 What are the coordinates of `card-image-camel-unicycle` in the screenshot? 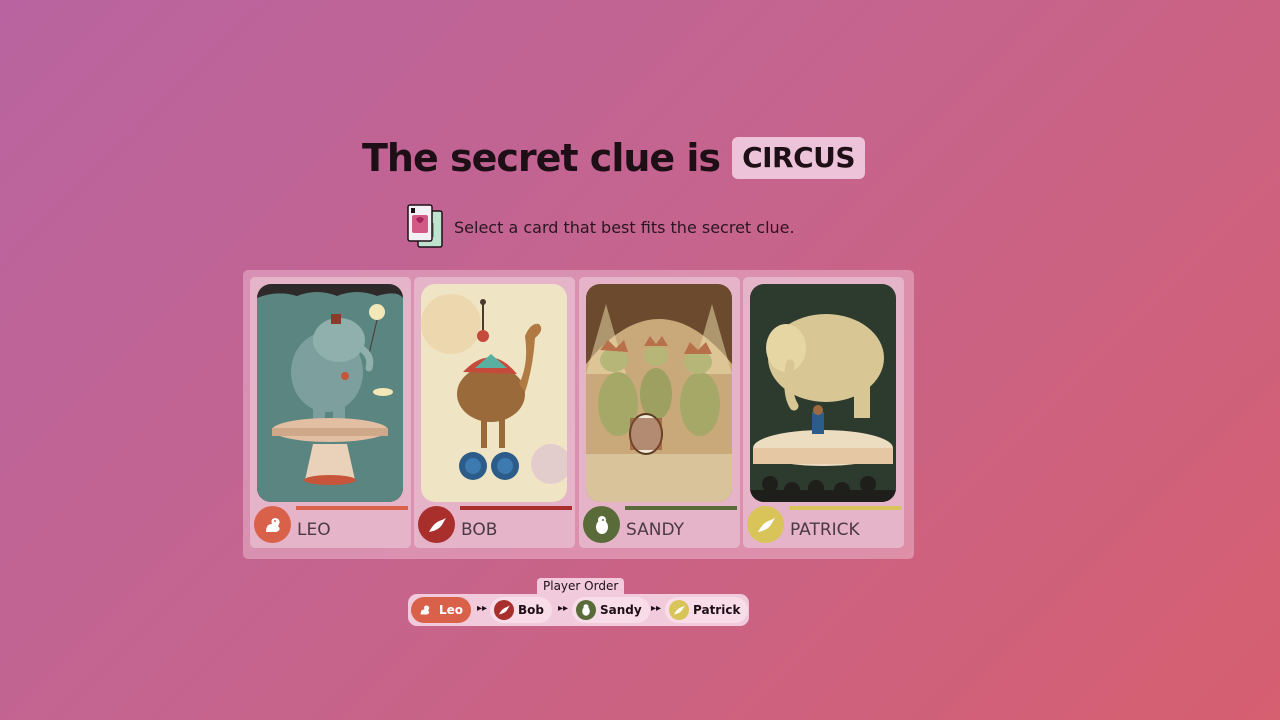 It's located at (494, 393).